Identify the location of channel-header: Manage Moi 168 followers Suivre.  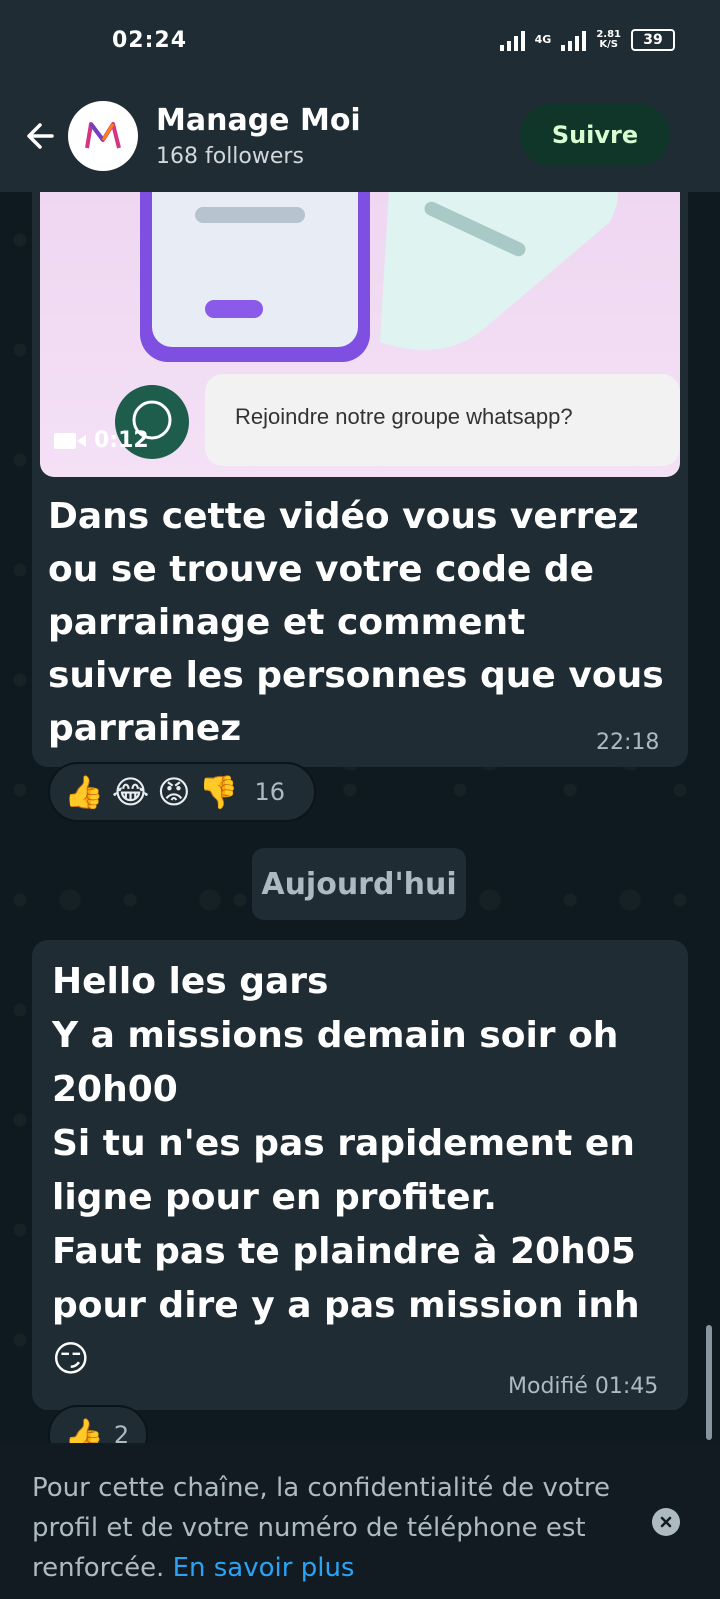
(360, 136).